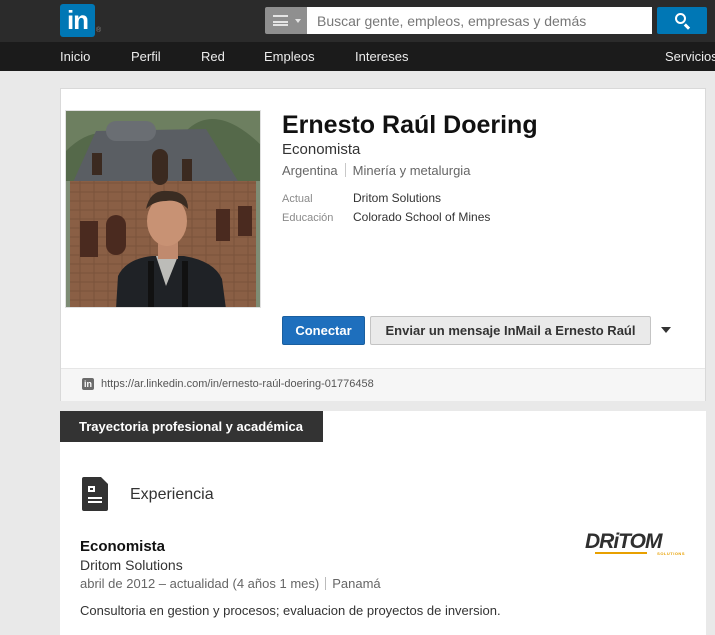  Describe the element at coordinates (421, 217) in the screenshot. I see `education-school-link: Colorado School of Mines` at that location.